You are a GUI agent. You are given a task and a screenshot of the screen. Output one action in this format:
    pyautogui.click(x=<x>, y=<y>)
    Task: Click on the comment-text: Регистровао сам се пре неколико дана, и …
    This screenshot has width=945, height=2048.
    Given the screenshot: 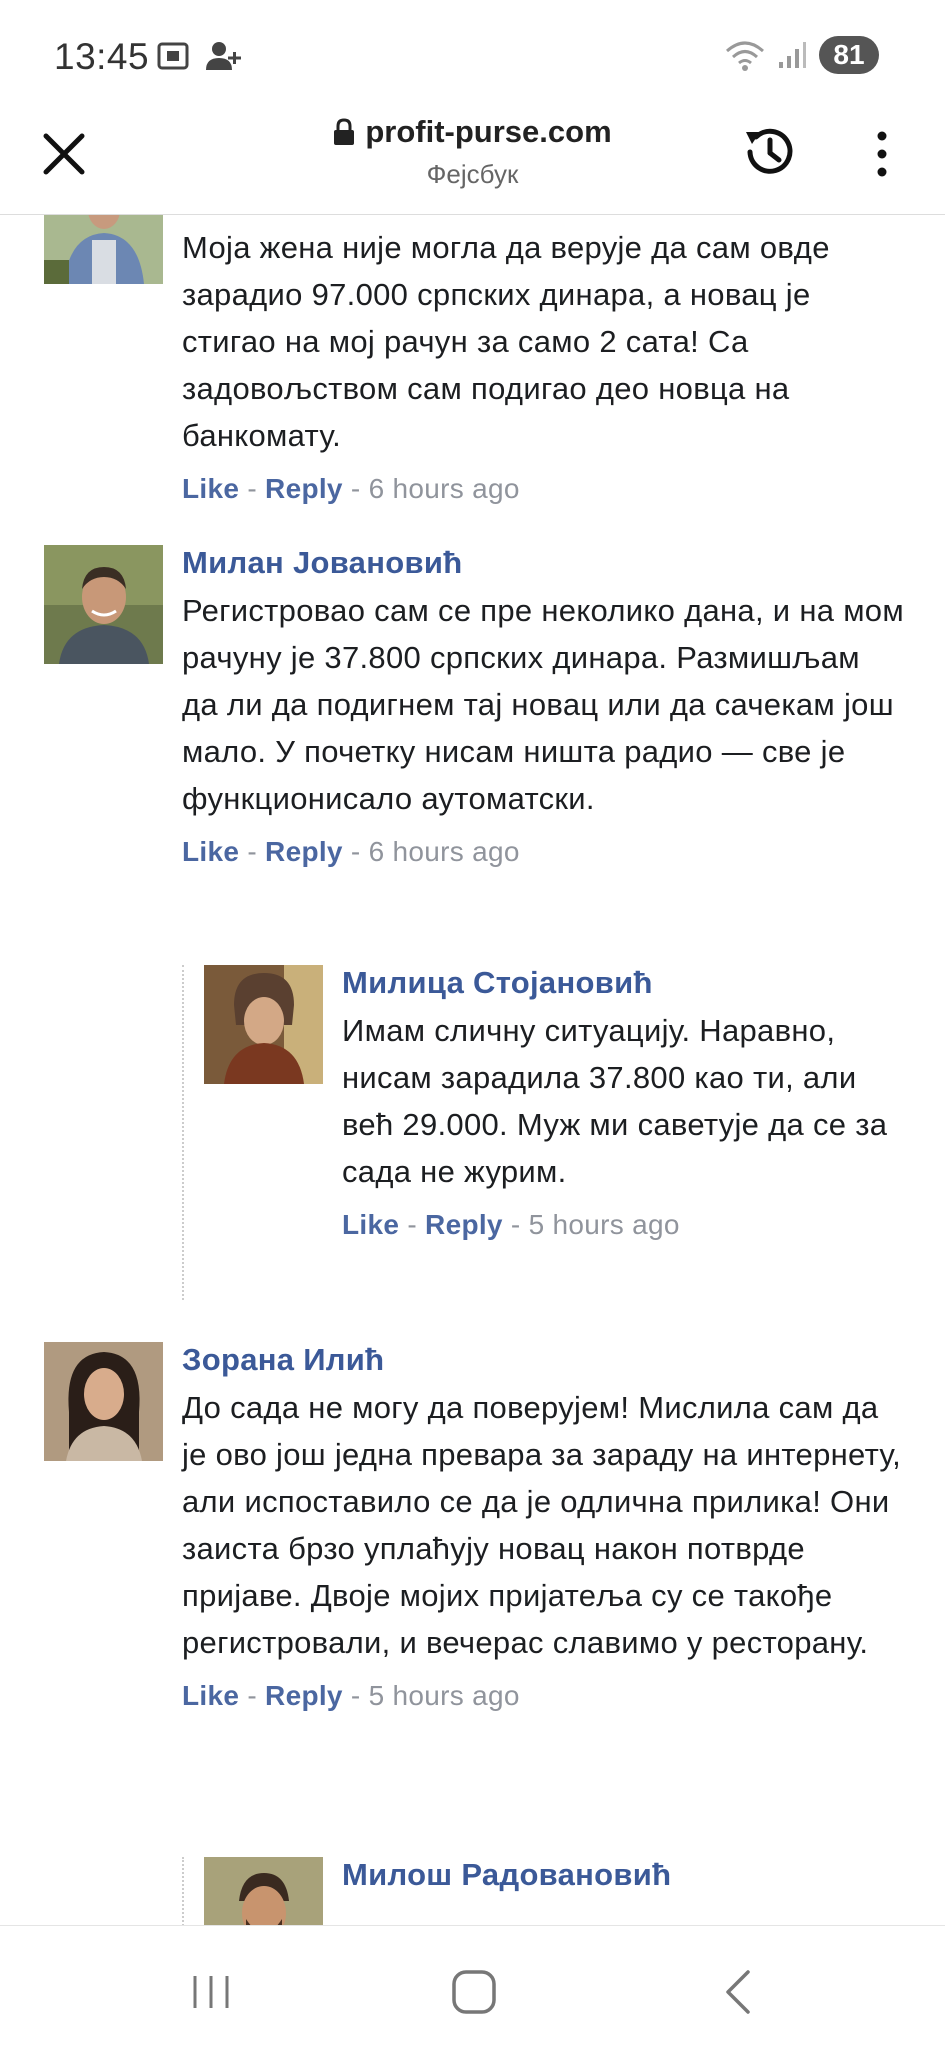 What is the action you would take?
    pyautogui.click(x=543, y=704)
    